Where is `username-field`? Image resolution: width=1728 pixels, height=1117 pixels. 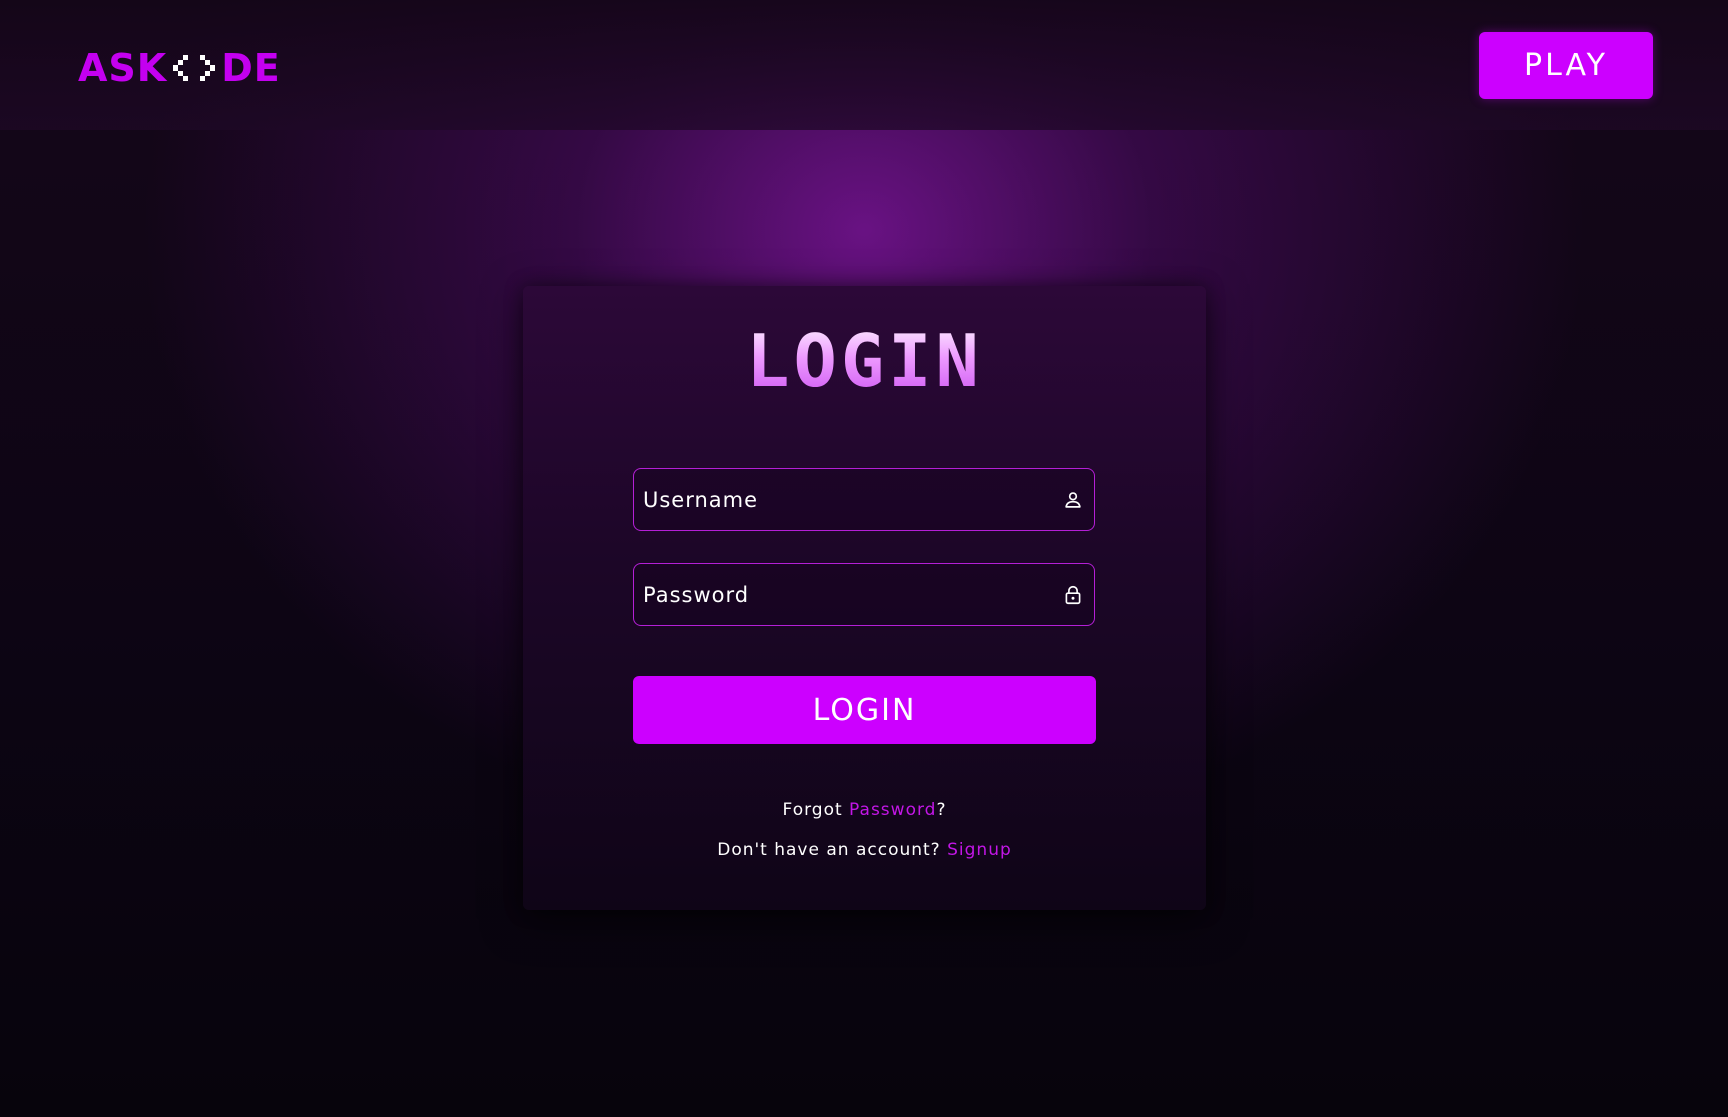 username-field is located at coordinates (864, 499).